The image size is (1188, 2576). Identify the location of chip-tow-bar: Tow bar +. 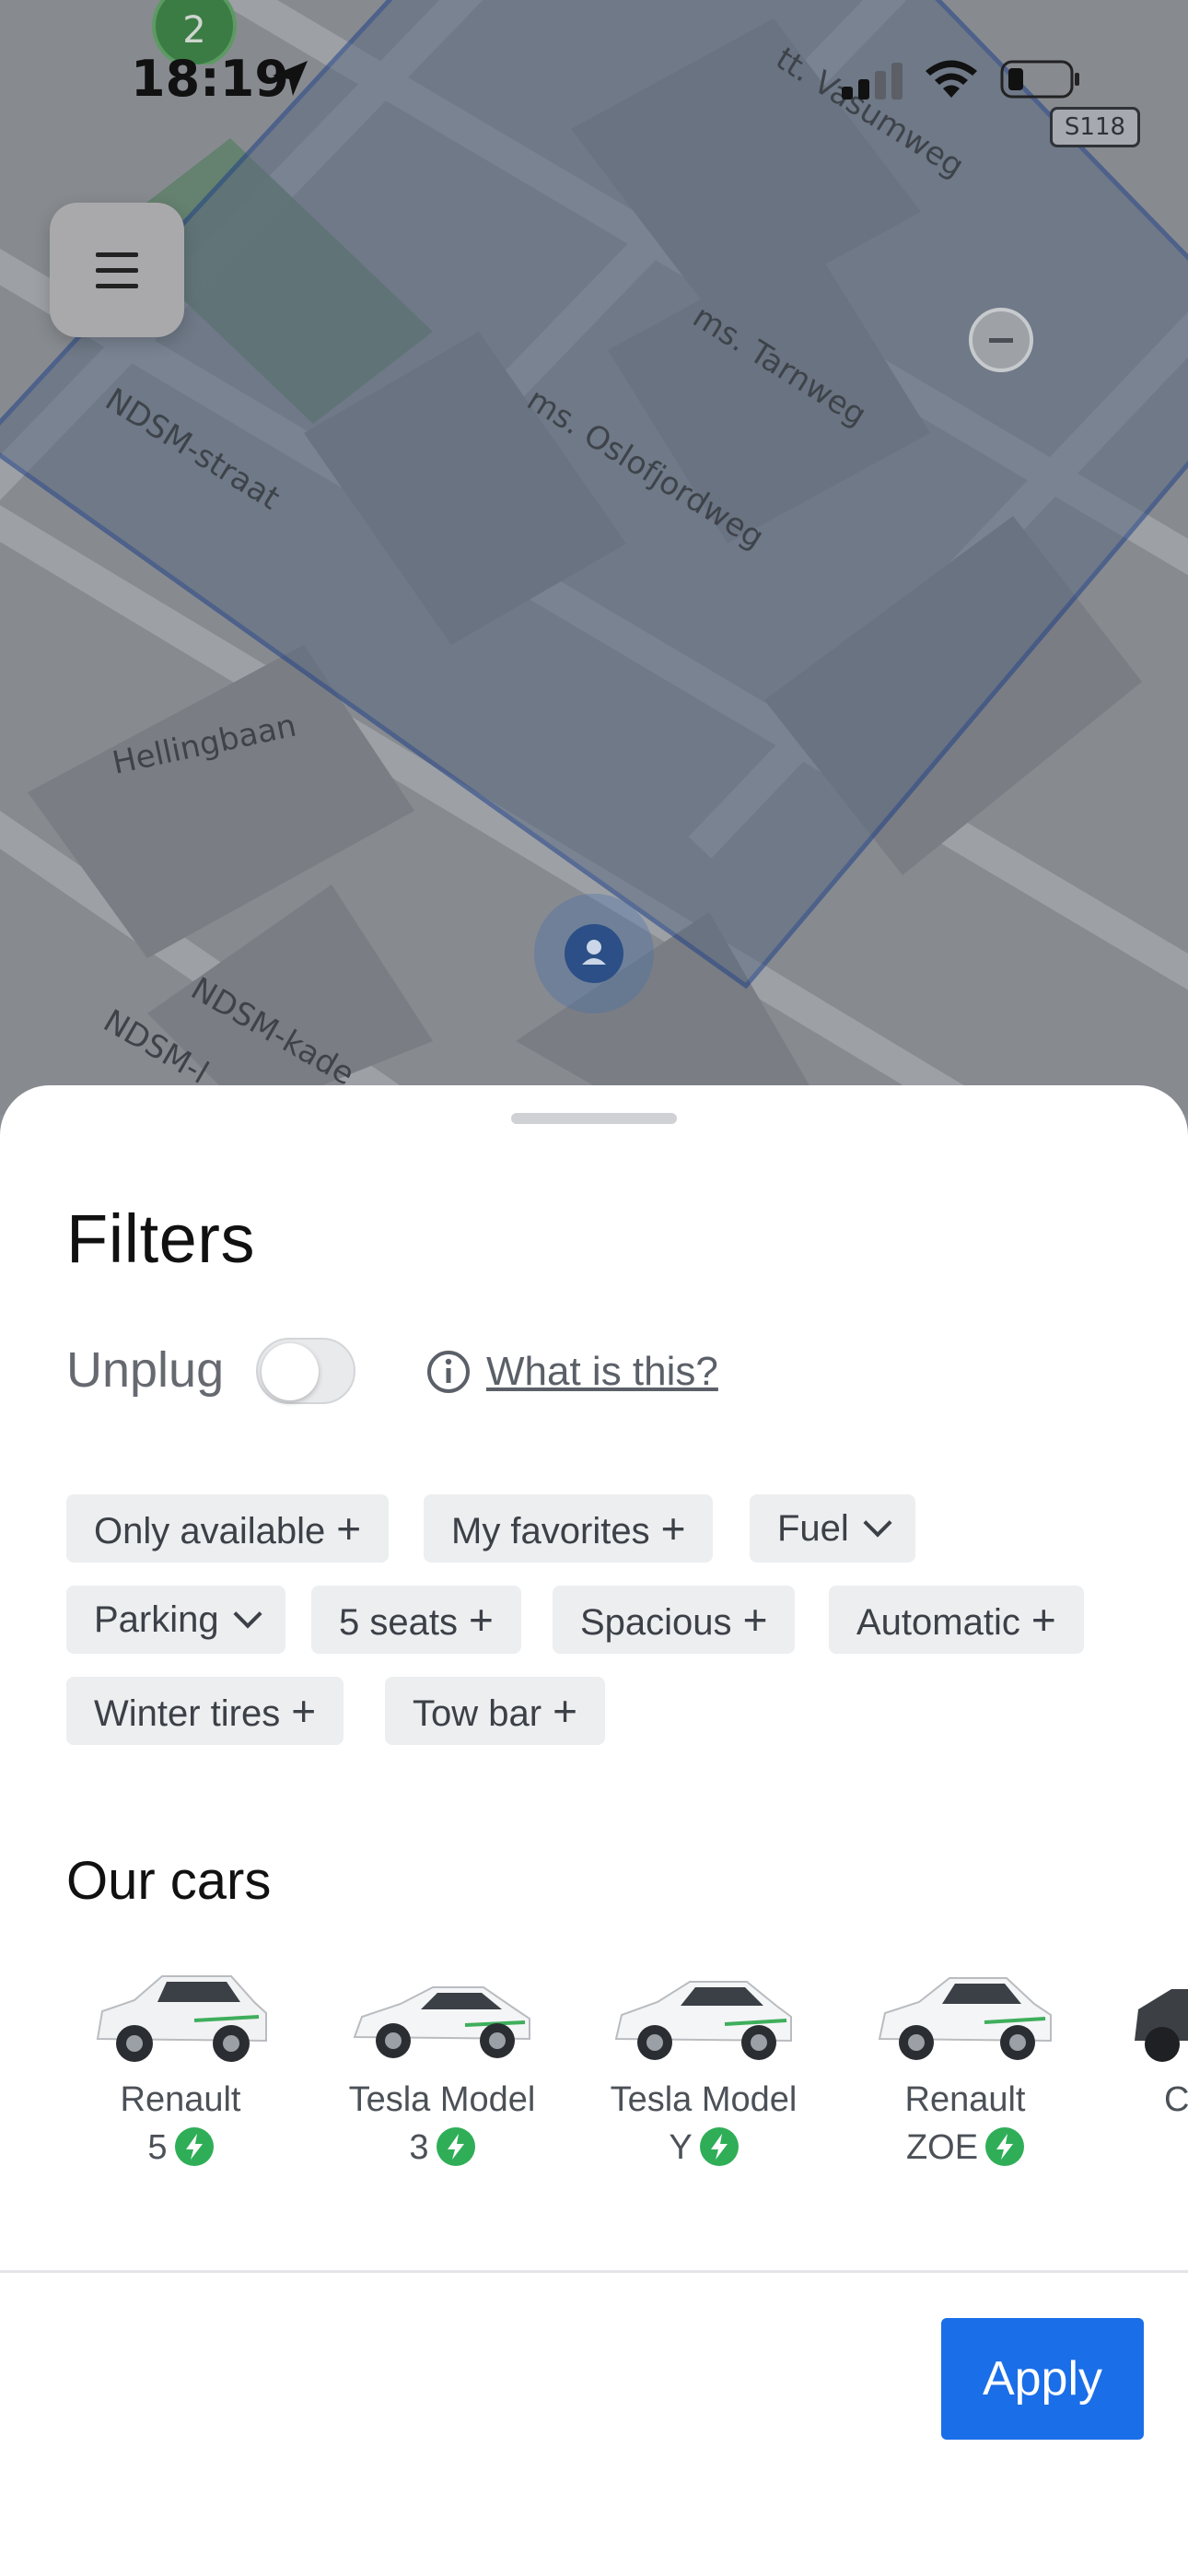
(495, 1711).